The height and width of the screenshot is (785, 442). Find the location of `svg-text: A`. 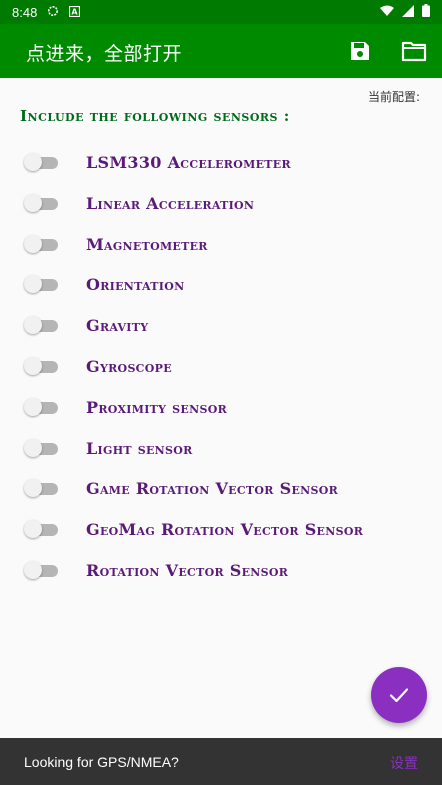

svg-text: A is located at coordinates (75, 11).